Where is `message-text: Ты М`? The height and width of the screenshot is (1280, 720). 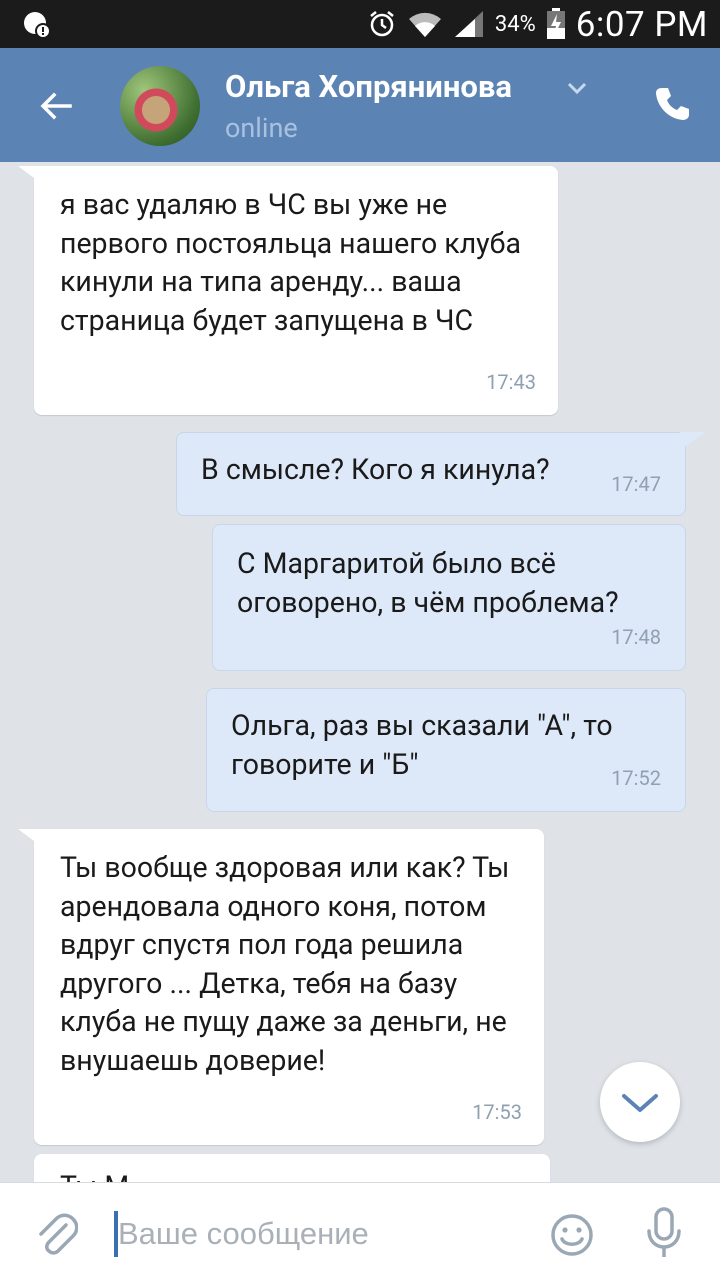 message-text: Ты М is located at coordinates (295, 1175).